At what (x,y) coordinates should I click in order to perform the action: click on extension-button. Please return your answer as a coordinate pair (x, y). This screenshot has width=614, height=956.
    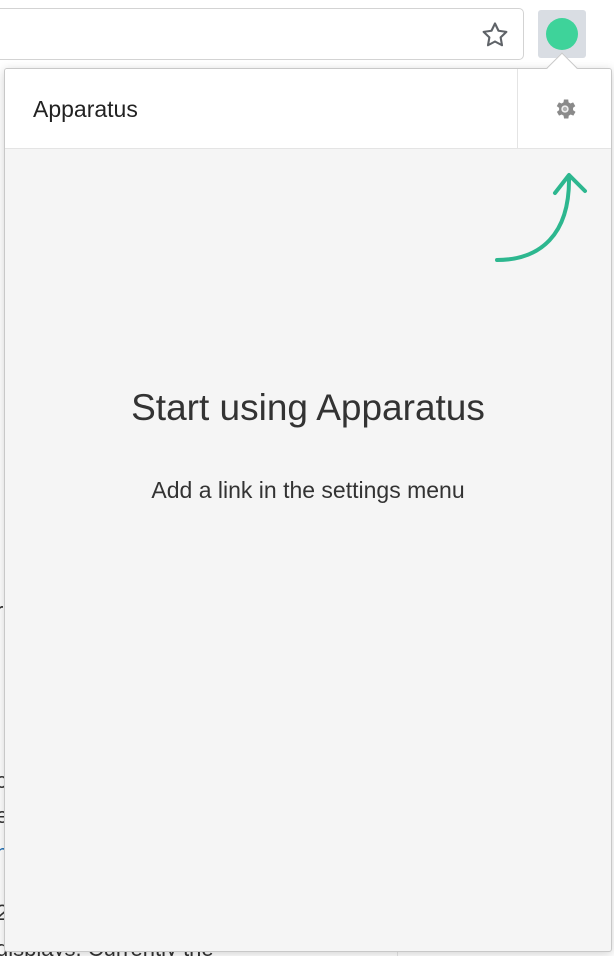
    Looking at the image, I should click on (562, 34).